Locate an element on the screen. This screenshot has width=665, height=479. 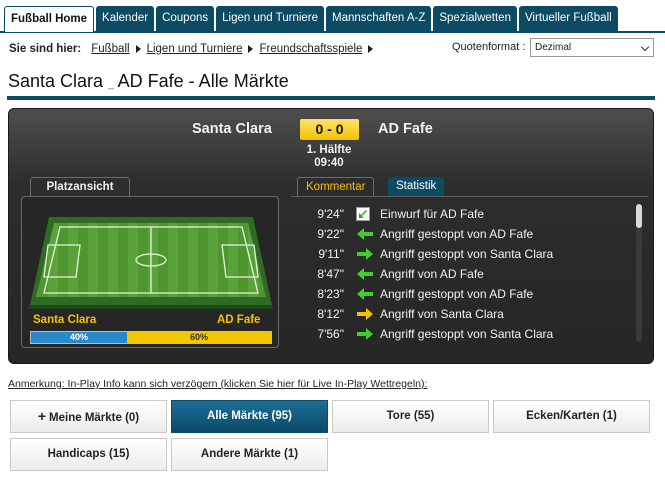
quote-format-value: Dezimal is located at coordinates (553, 47).